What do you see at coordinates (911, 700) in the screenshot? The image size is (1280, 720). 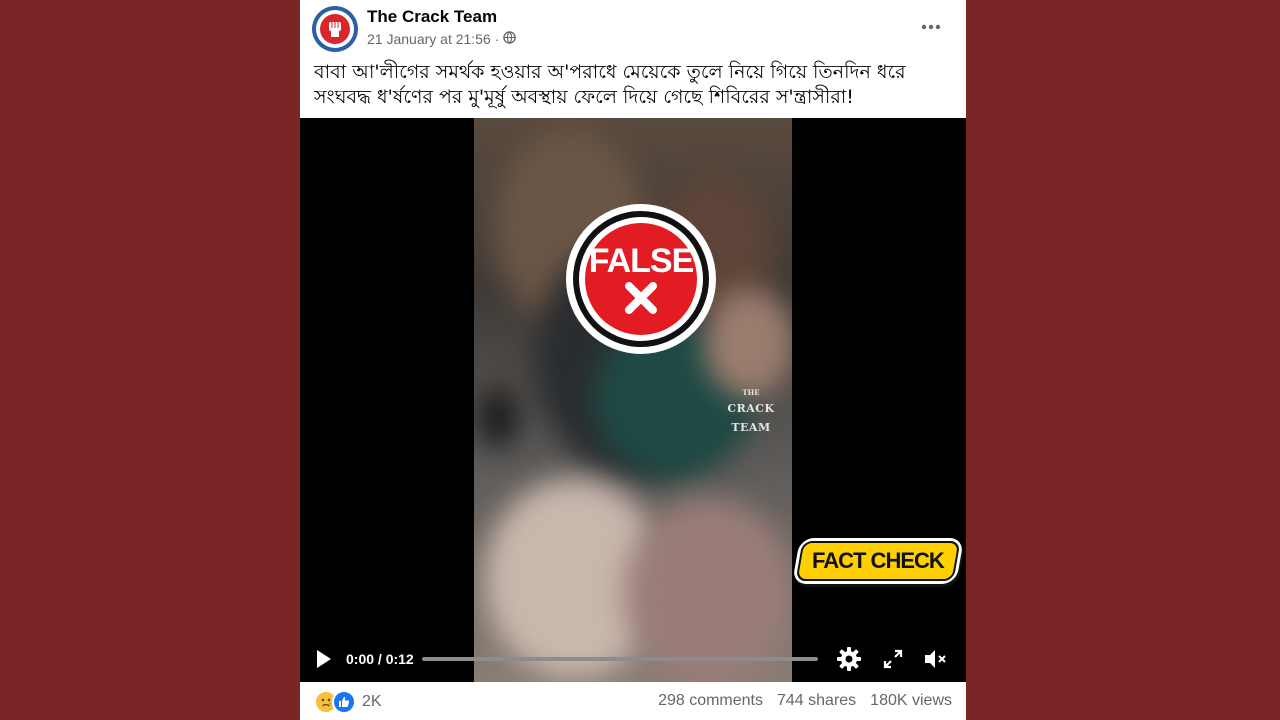 I see `views-count: 180K views` at bounding box center [911, 700].